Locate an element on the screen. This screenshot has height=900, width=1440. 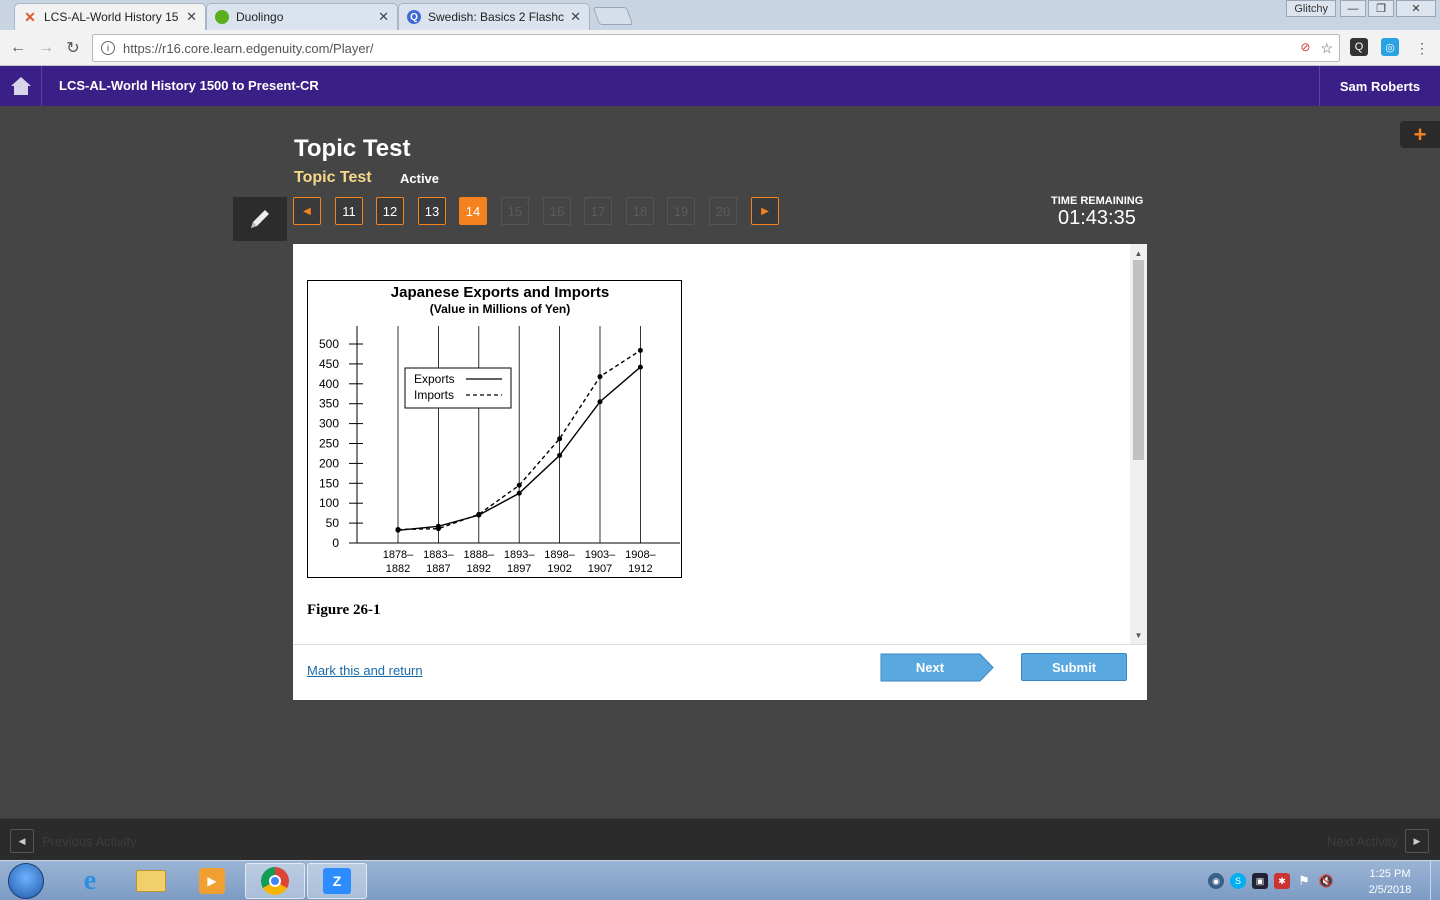
user-name: Sam Roberts is located at coordinates (1379, 86).